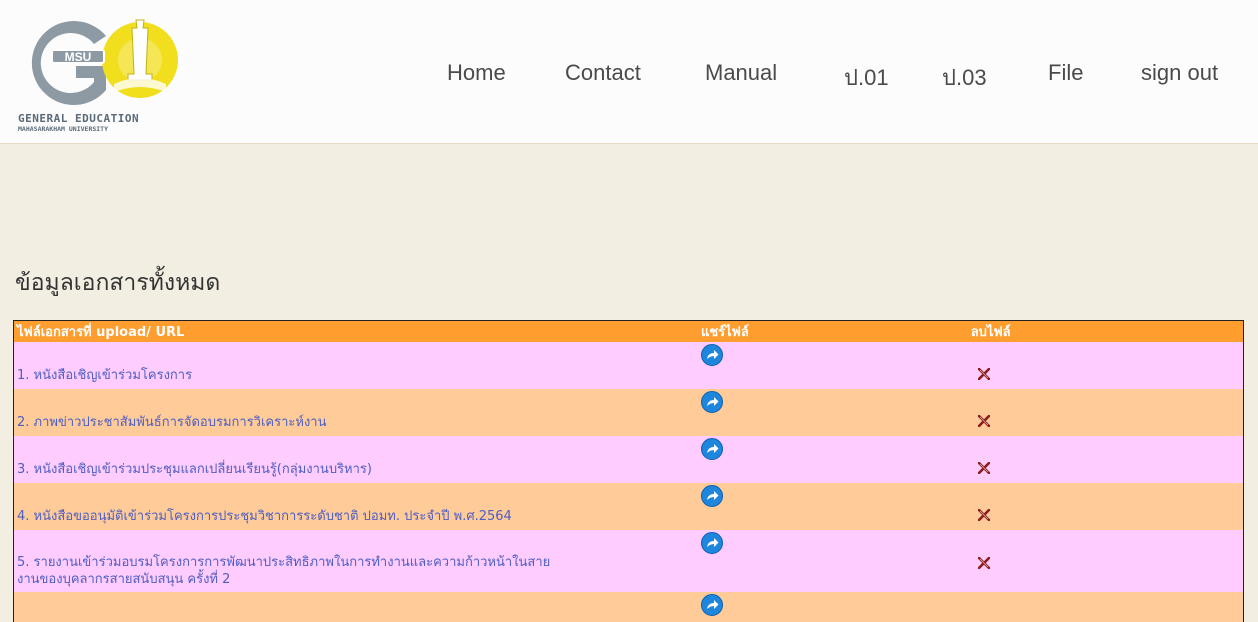  What do you see at coordinates (63, 129) in the screenshot?
I see `logo-subtitle: MAHASARAKHAM UNIVERSITY` at bounding box center [63, 129].